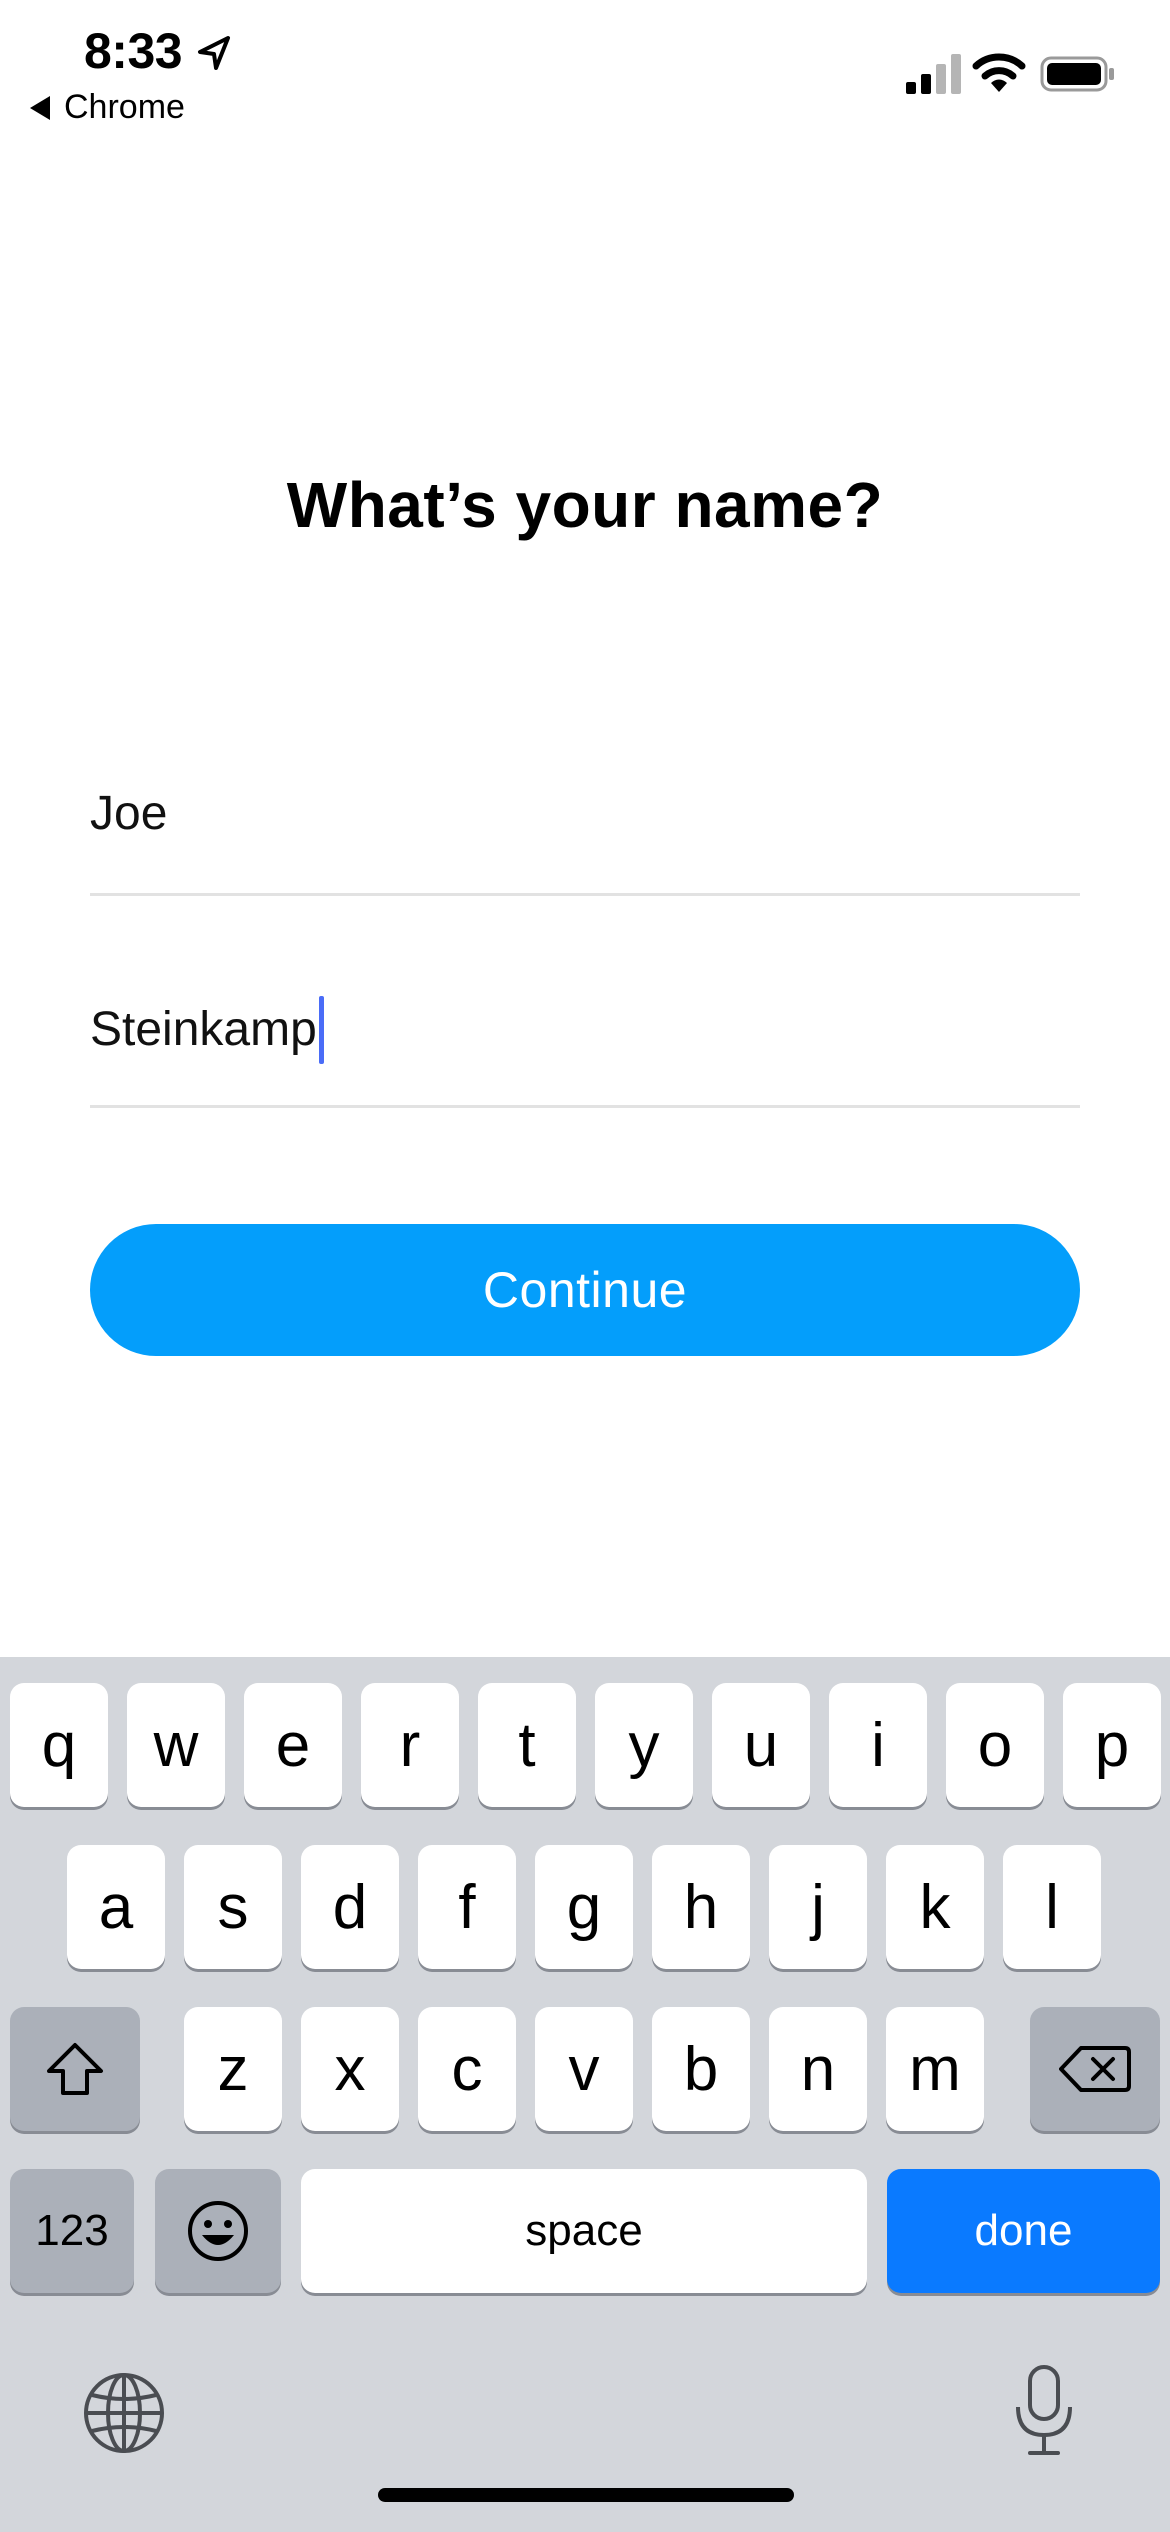  I want to click on back-app-label: Chrome, so click(124, 107).